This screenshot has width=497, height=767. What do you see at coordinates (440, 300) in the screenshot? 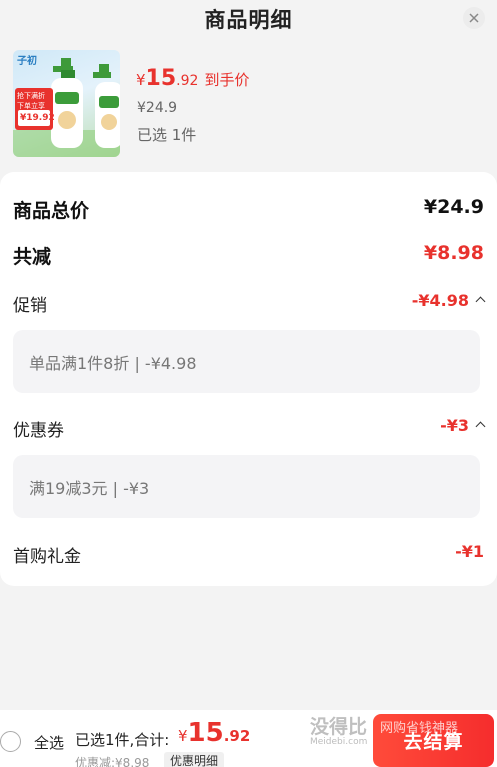
I see `promotion-value: -¥4.98` at bounding box center [440, 300].